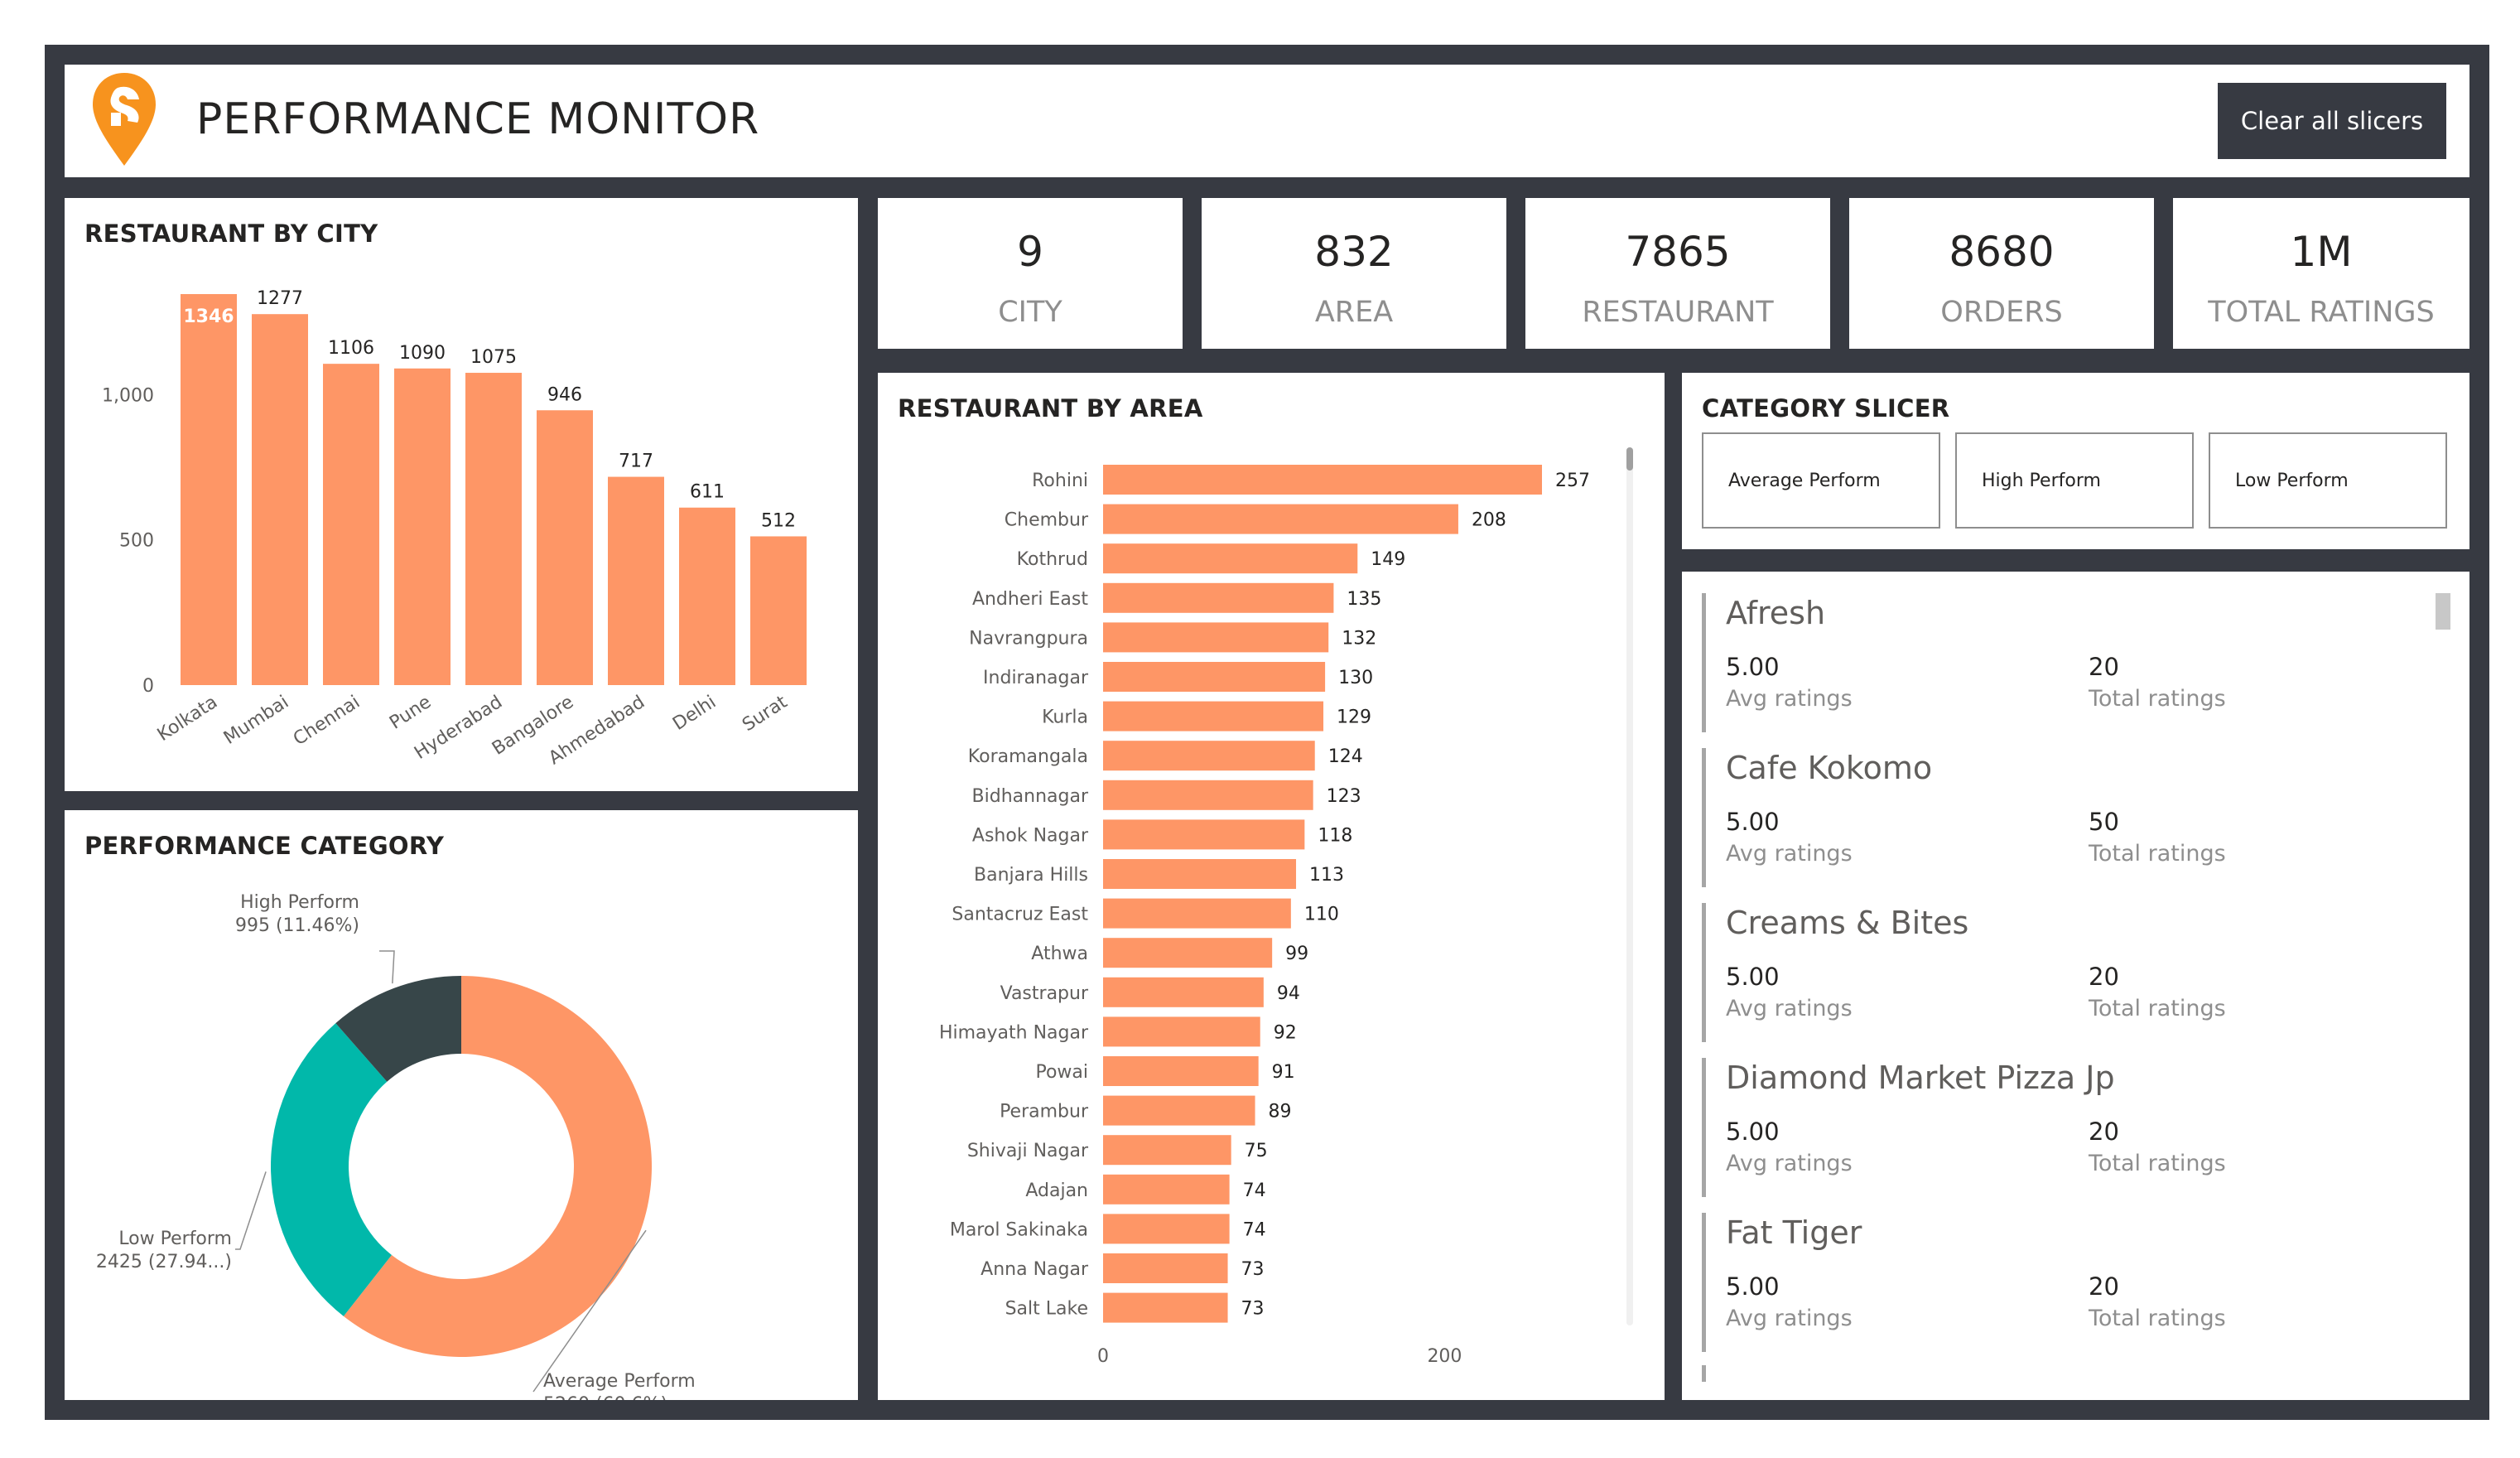 This screenshot has height=1458, width=2520. Describe the element at coordinates (1354, 312) in the screenshot. I see `kpi-label: AREA` at that location.